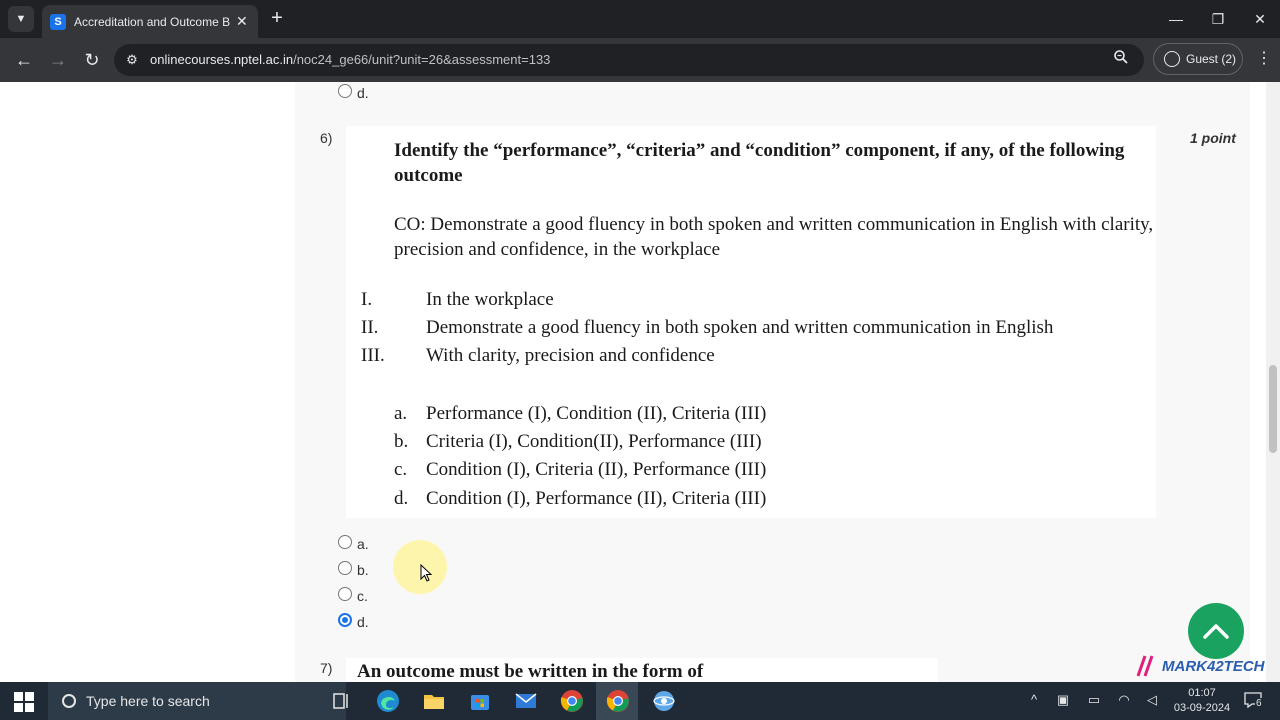  What do you see at coordinates (345, 620) in the screenshot?
I see `answer-radio-d` at bounding box center [345, 620].